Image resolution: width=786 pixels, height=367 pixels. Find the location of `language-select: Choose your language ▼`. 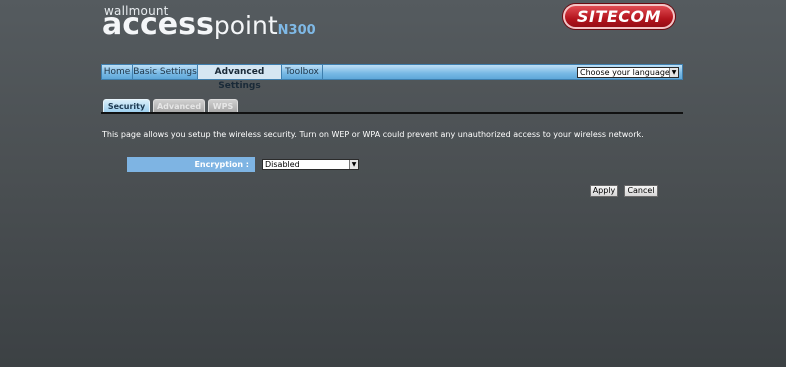

language-select: Choose your language ▼ is located at coordinates (628, 72).